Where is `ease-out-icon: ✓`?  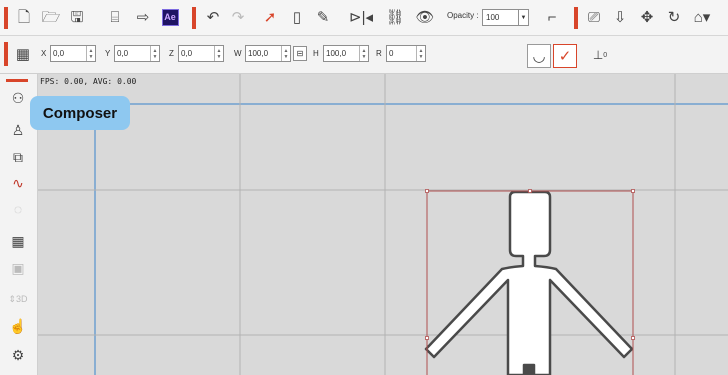
ease-out-icon: ✓ is located at coordinates (565, 56).